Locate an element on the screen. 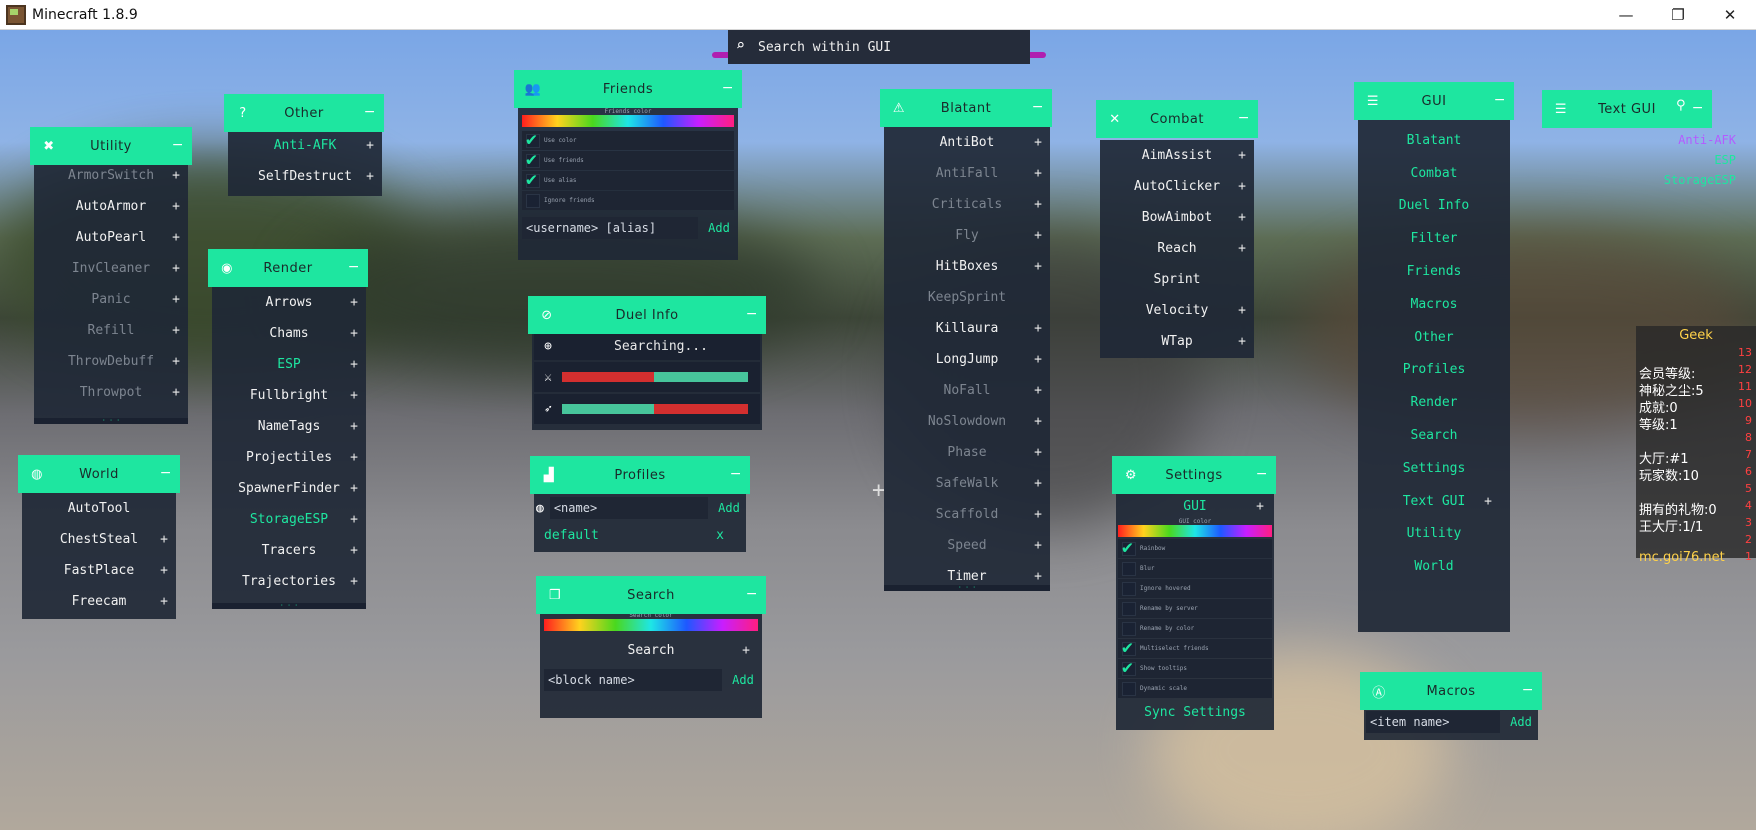 This screenshot has width=1756, height=830. module-nametags: NameTags + is located at coordinates (289, 426).